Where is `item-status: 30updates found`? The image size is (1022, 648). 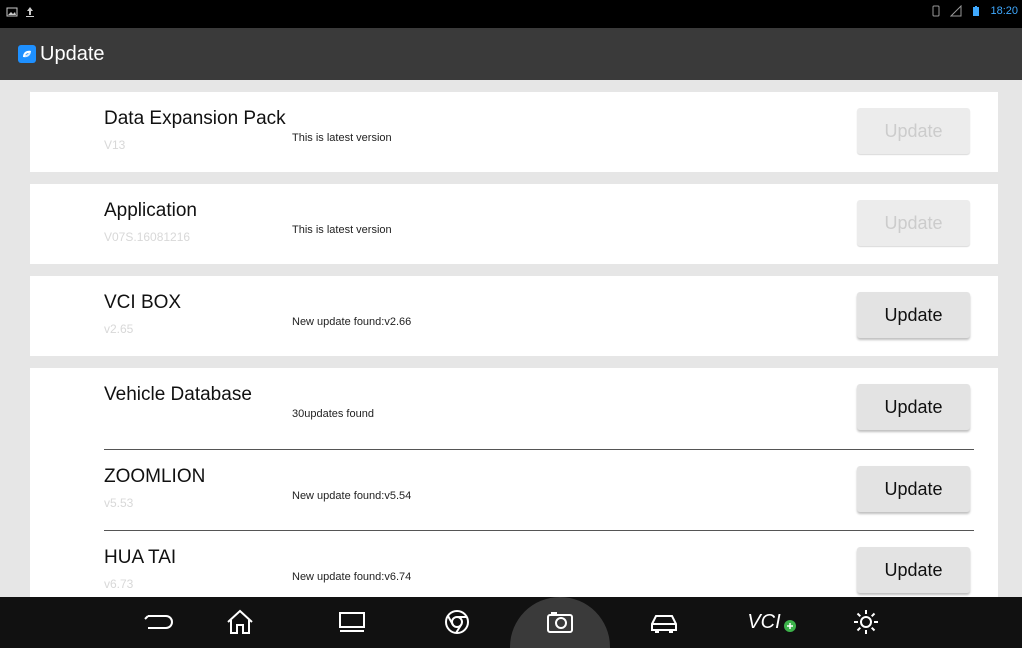 item-status: 30updates found is located at coordinates (333, 414).